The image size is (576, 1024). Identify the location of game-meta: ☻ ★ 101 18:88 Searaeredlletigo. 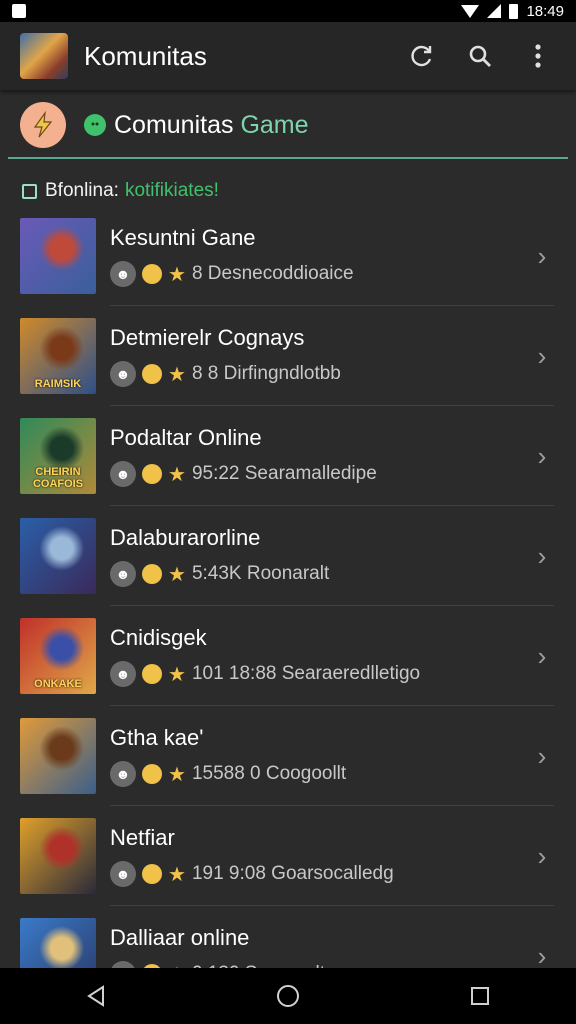
(316, 674).